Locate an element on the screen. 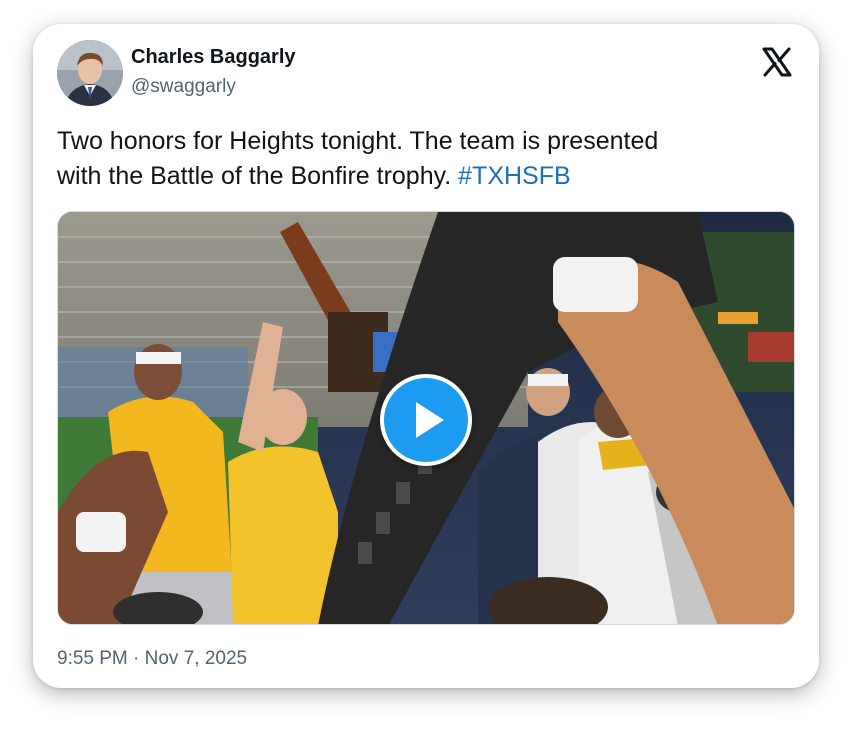 This screenshot has height=732, width=853. play-button is located at coordinates (426, 420).